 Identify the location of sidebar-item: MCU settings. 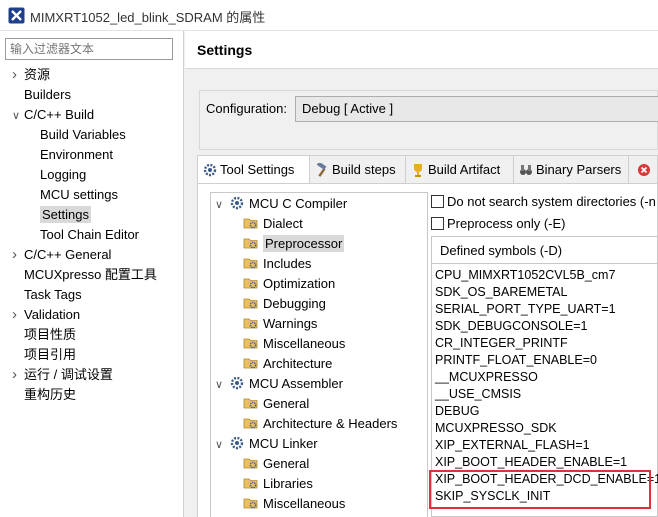
(73, 195).